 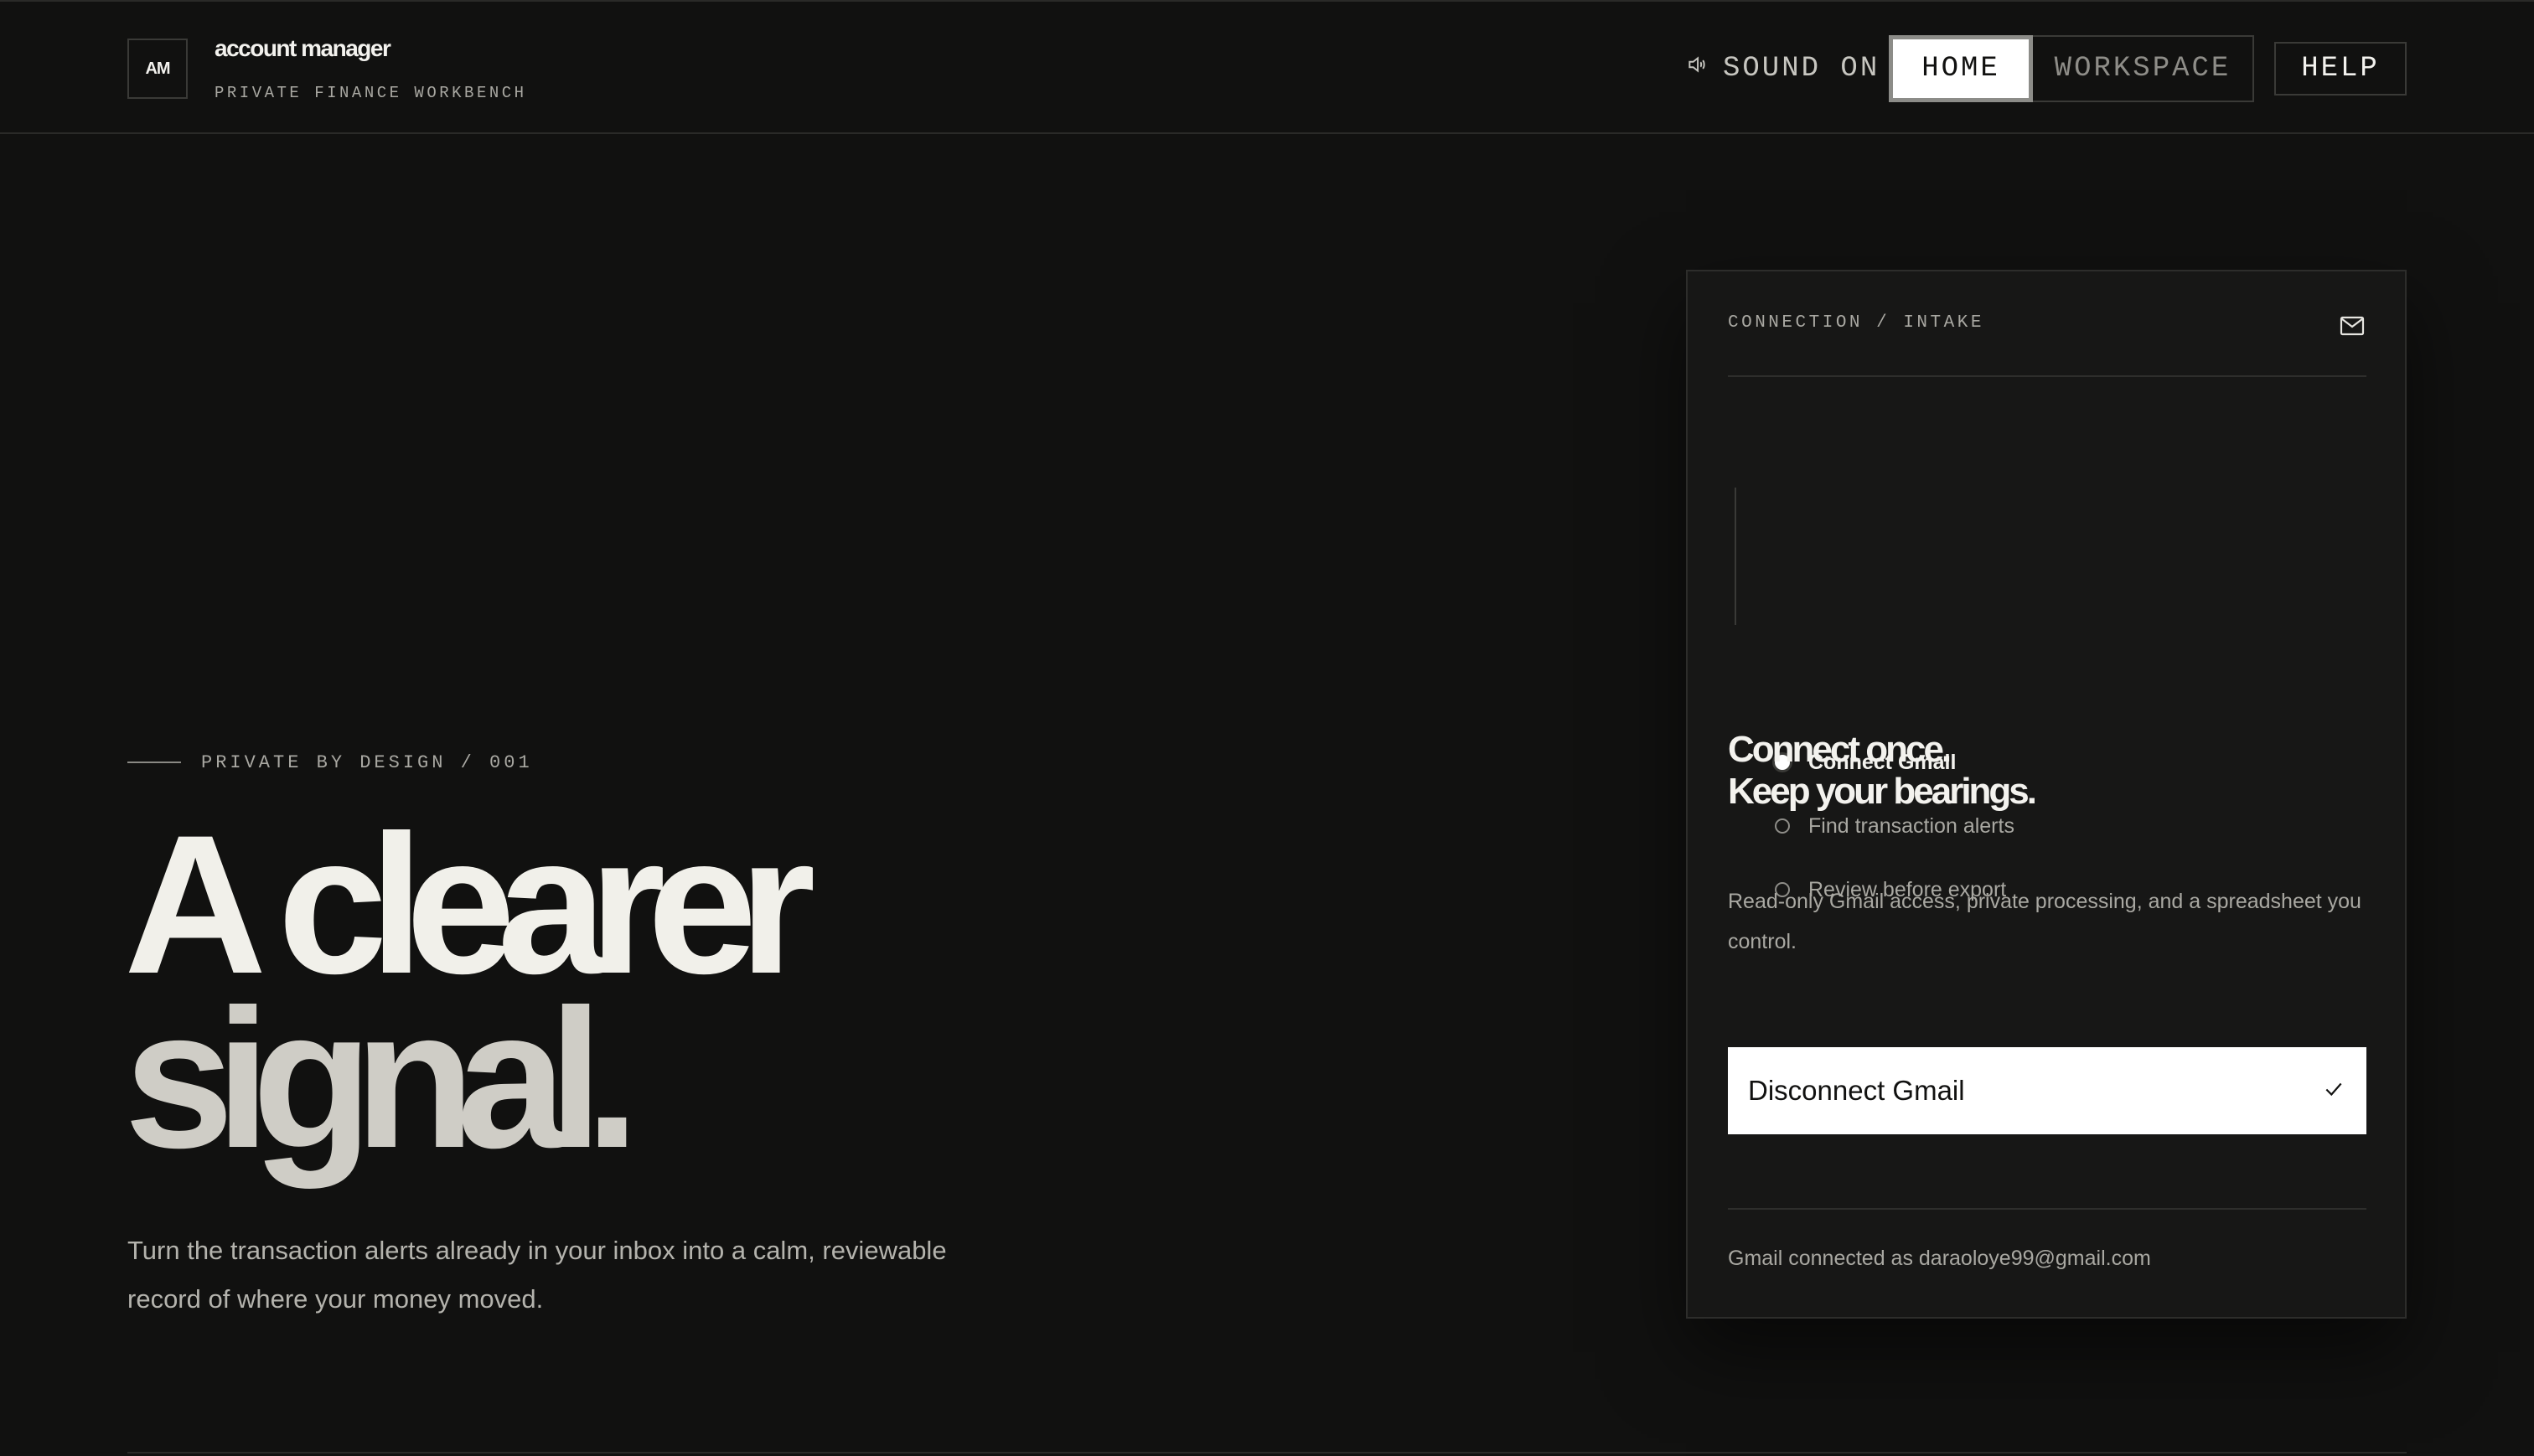 I want to click on steps-track, so click(x=1736, y=556).